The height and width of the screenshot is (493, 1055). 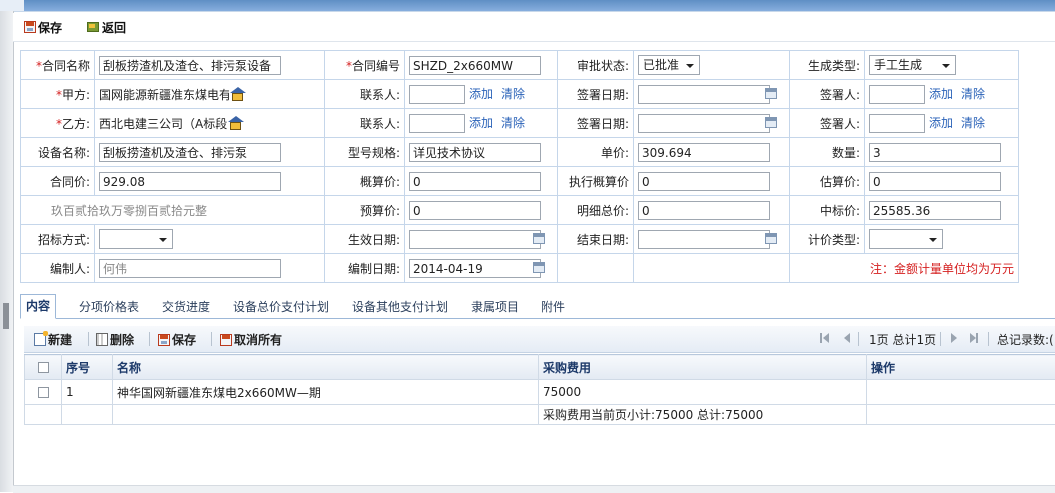 I want to click on party-a-signer-input, so click(x=897, y=94).